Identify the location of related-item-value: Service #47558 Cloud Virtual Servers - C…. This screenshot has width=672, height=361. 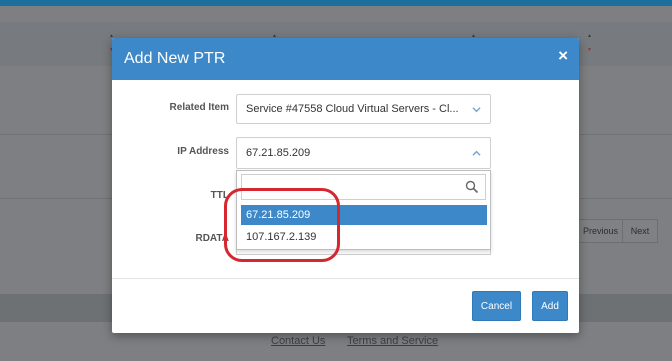
(352, 109).